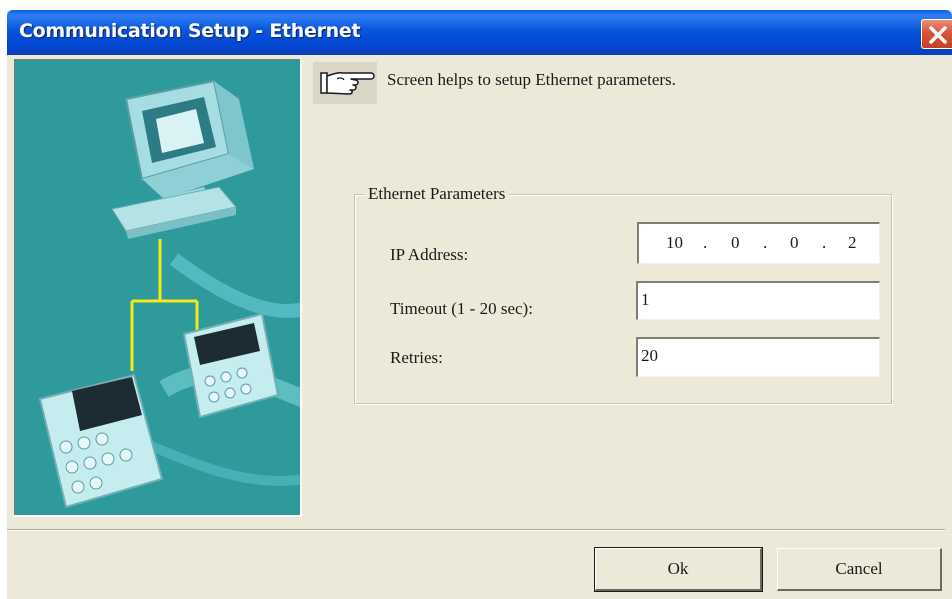  Describe the element at coordinates (735, 243) in the screenshot. I see `ip-octet-2: 0` at that location.